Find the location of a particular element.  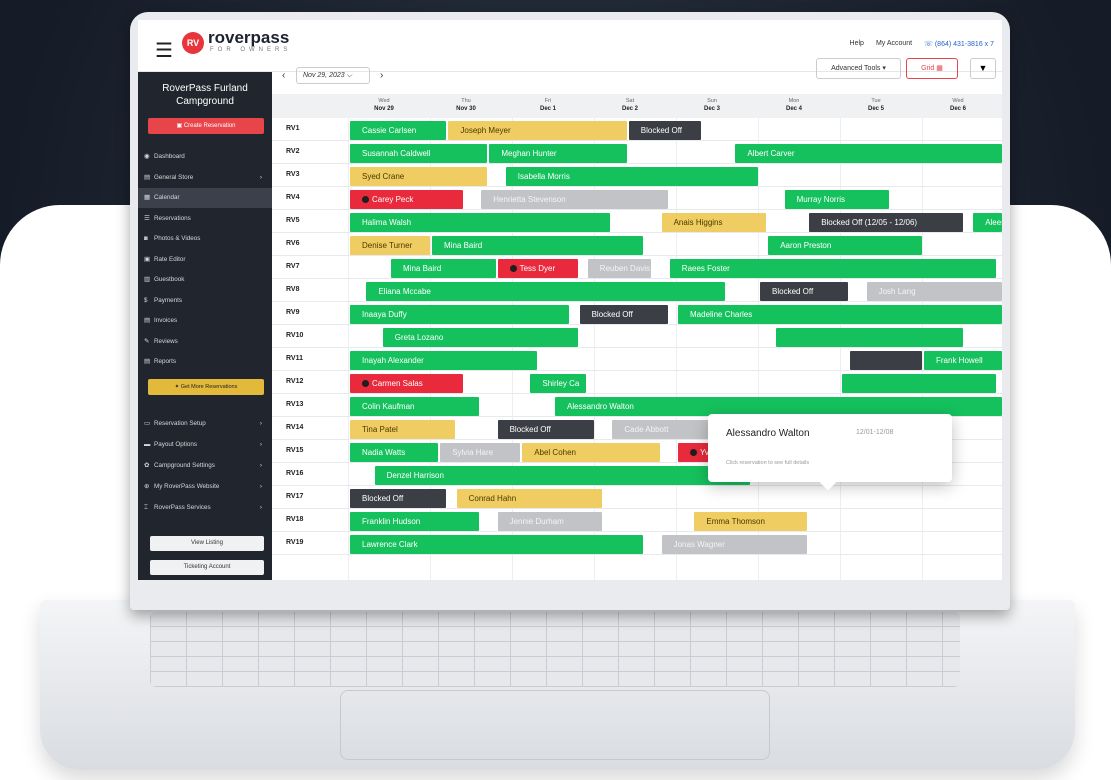

my-account-link: My Account is located at coordinates (894, 44).